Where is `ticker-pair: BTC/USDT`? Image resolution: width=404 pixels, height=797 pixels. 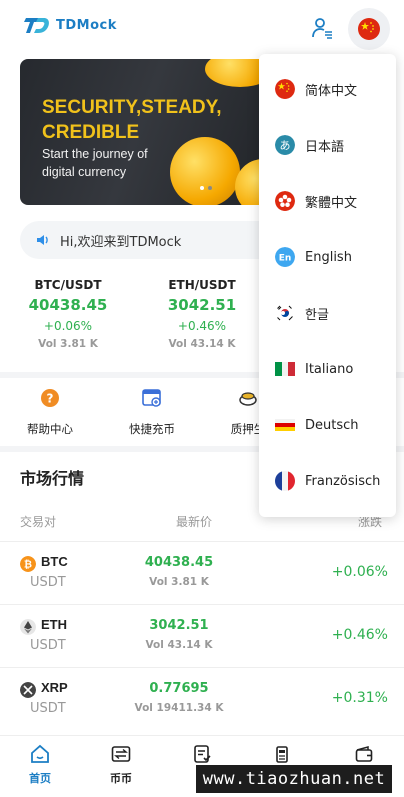
ticker-pair: BTC/USDT is located at coordinates (68, 285).